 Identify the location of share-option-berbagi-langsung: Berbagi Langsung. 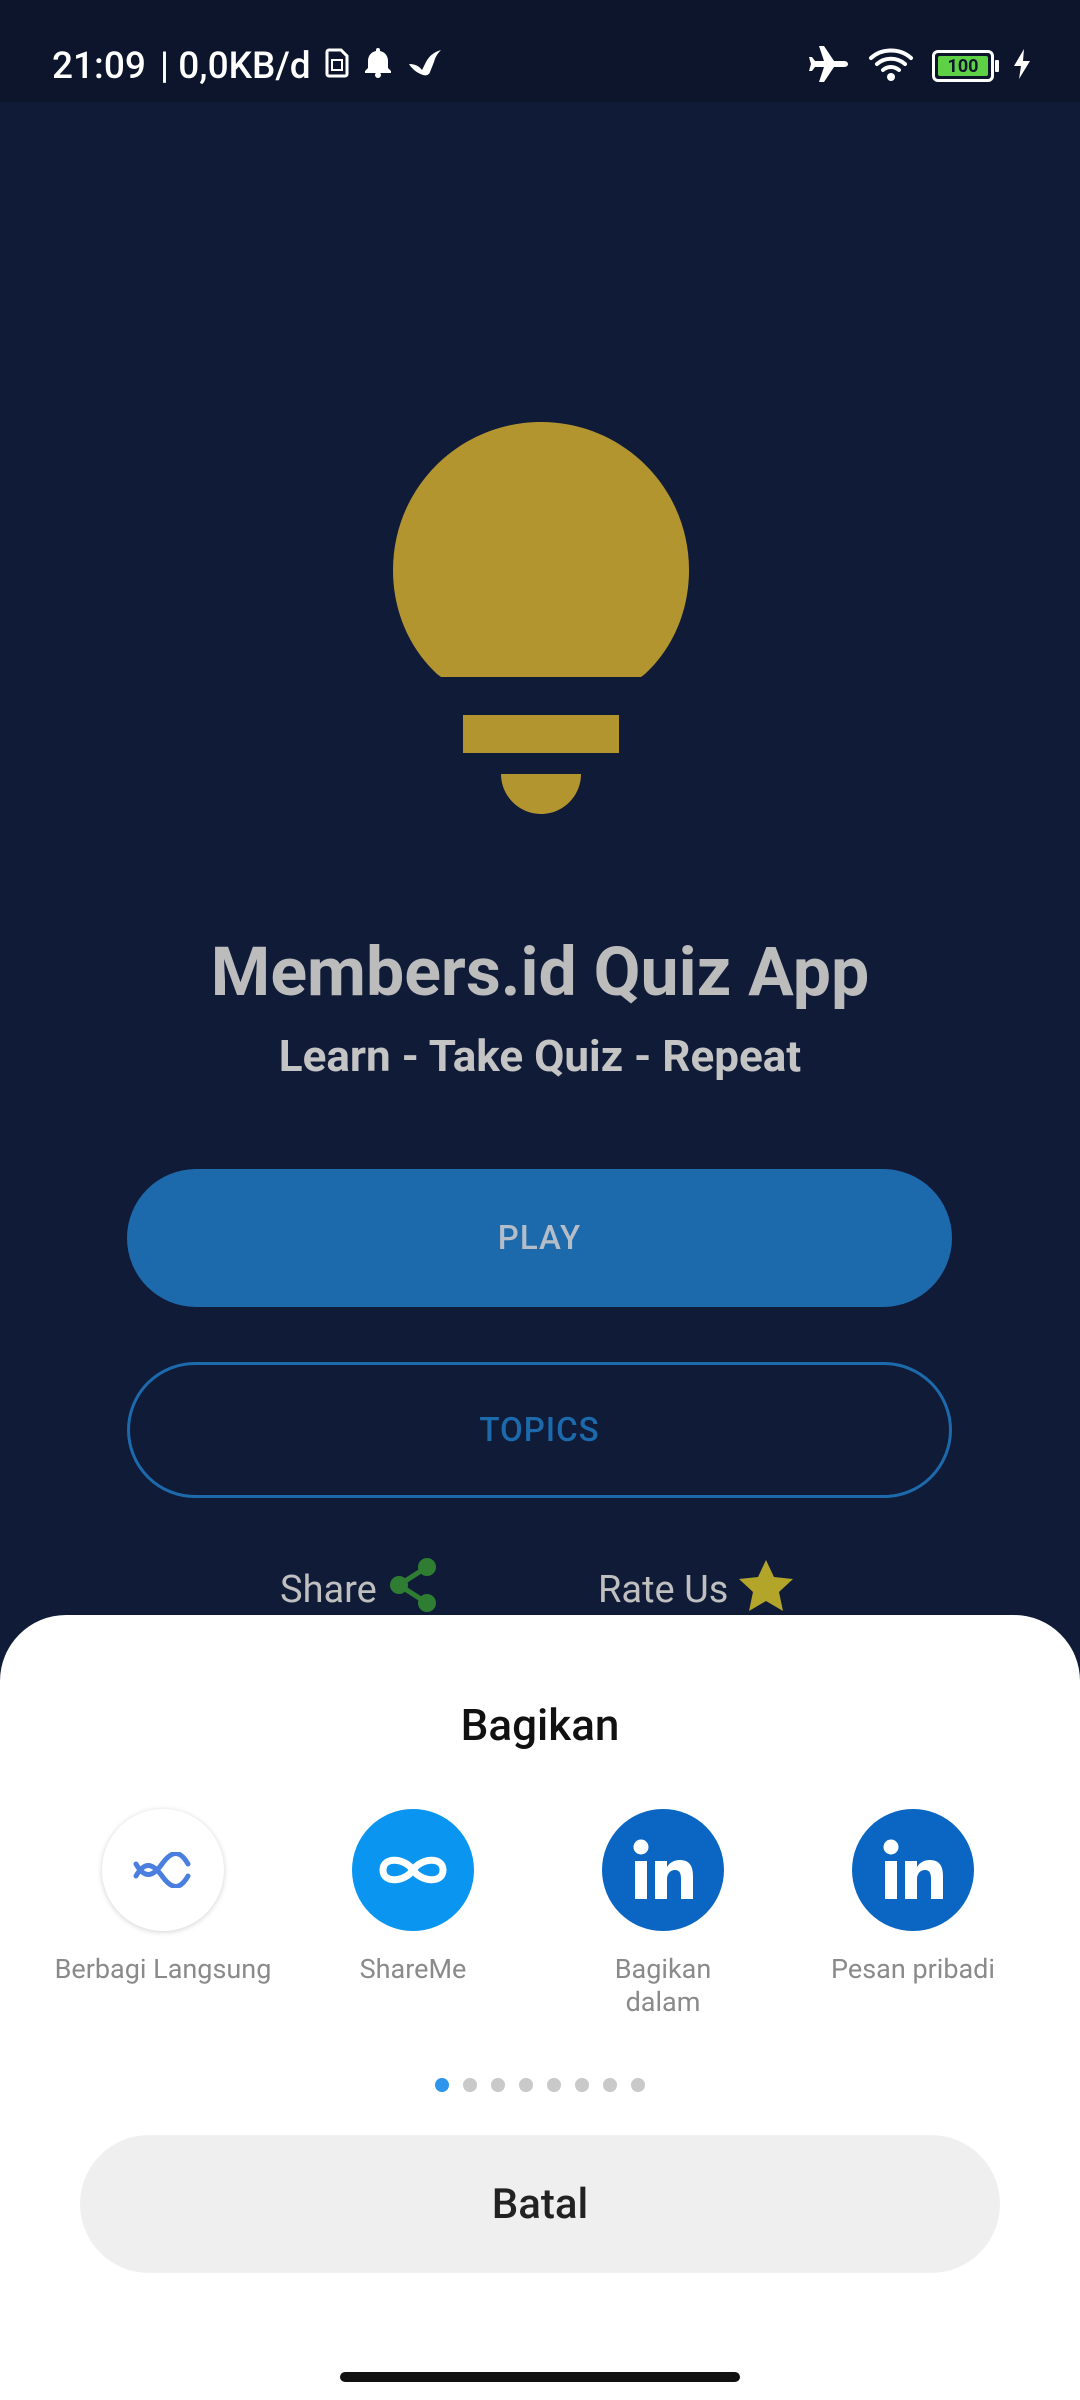
(163, 1897).